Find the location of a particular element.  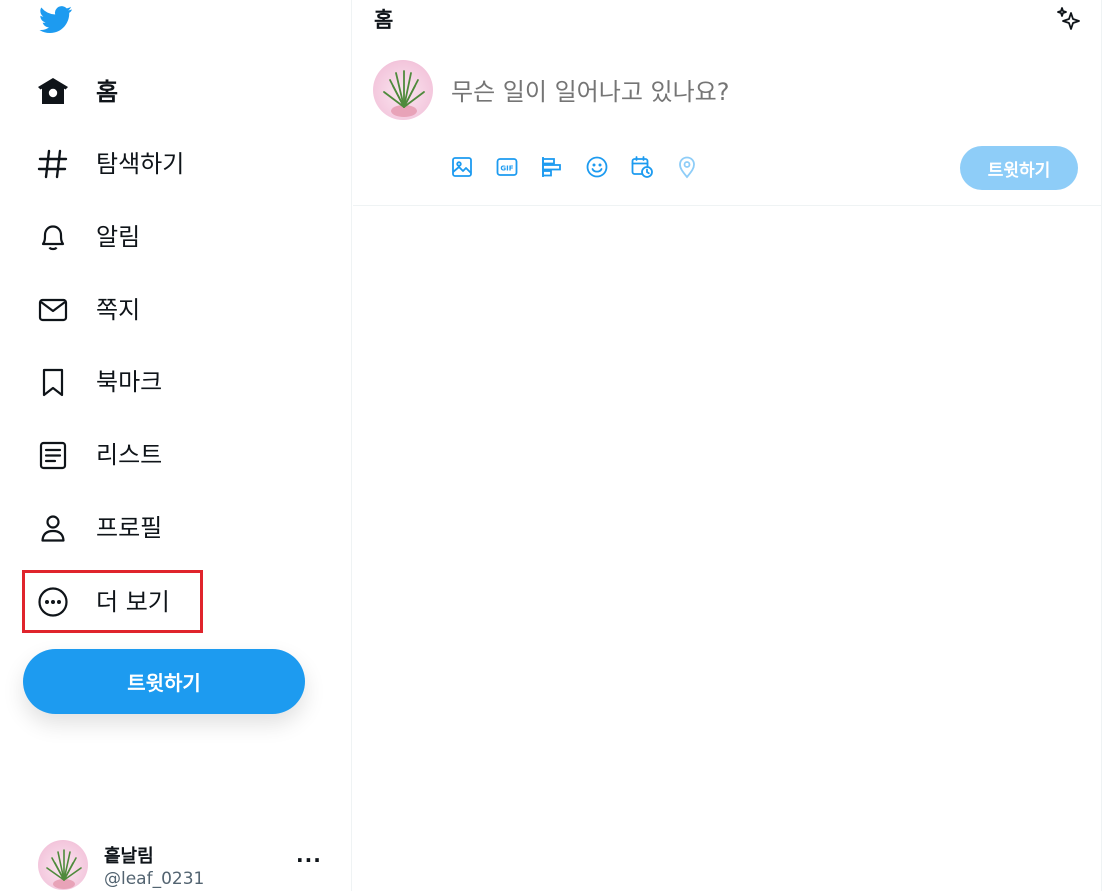

page-title: 홈 is located at coordinates (384, 20).